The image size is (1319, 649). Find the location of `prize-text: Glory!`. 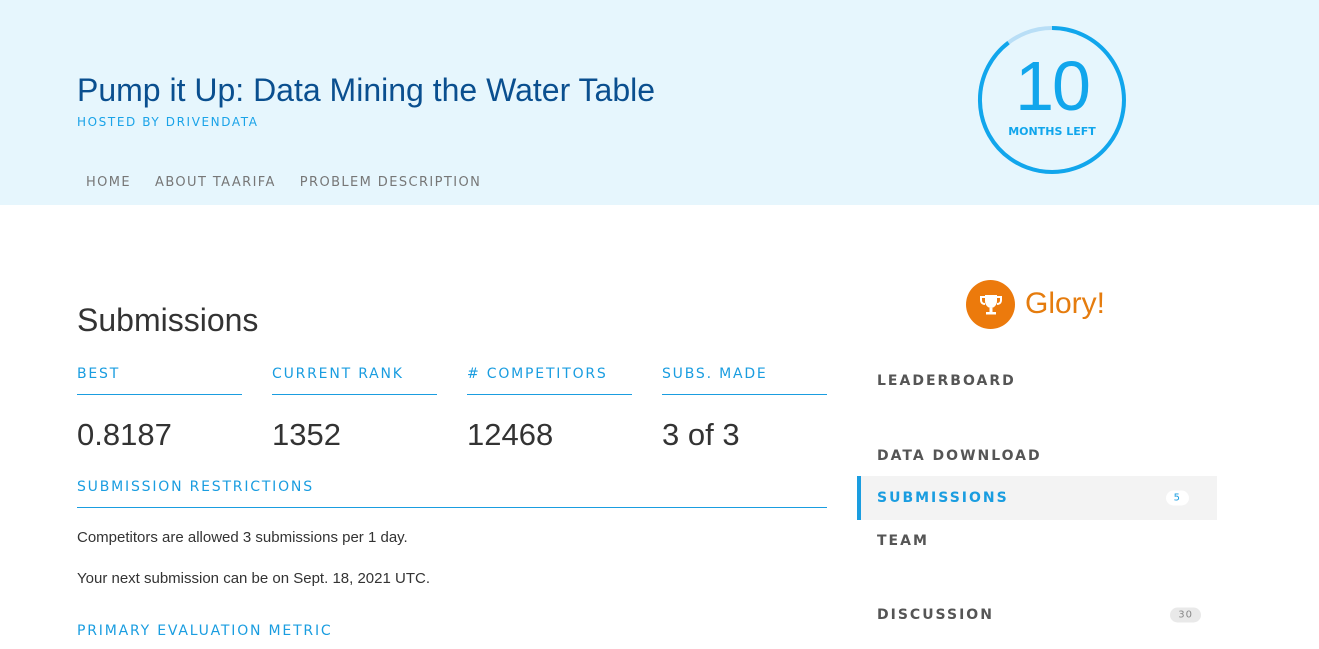

prize-text: Glory! is located at coordinates (1065, 303).